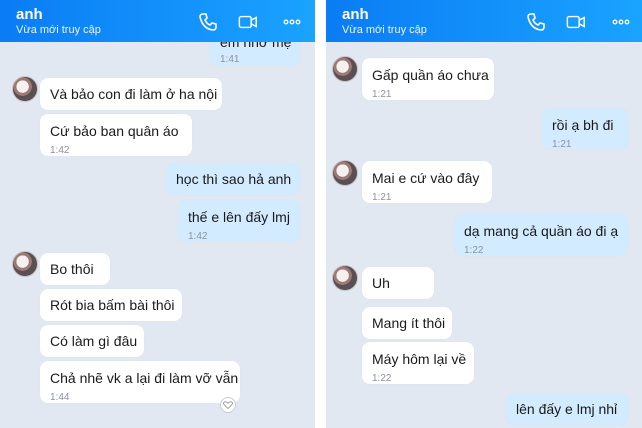  I want to click on message-text: dạ mang cả quần áo đi ạ, so click(541, 231).